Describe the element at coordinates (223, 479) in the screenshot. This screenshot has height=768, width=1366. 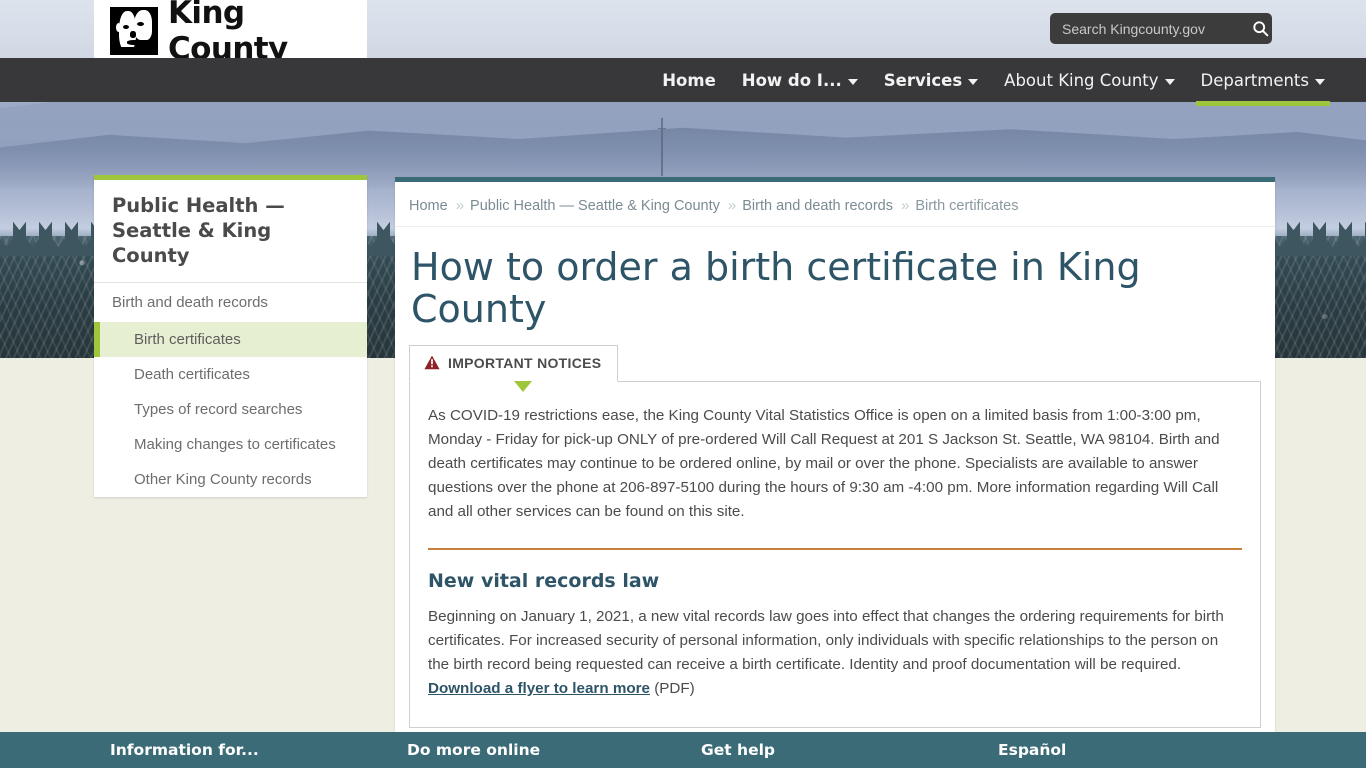
I see `sidebar-item-label: Other King County records` at that location.